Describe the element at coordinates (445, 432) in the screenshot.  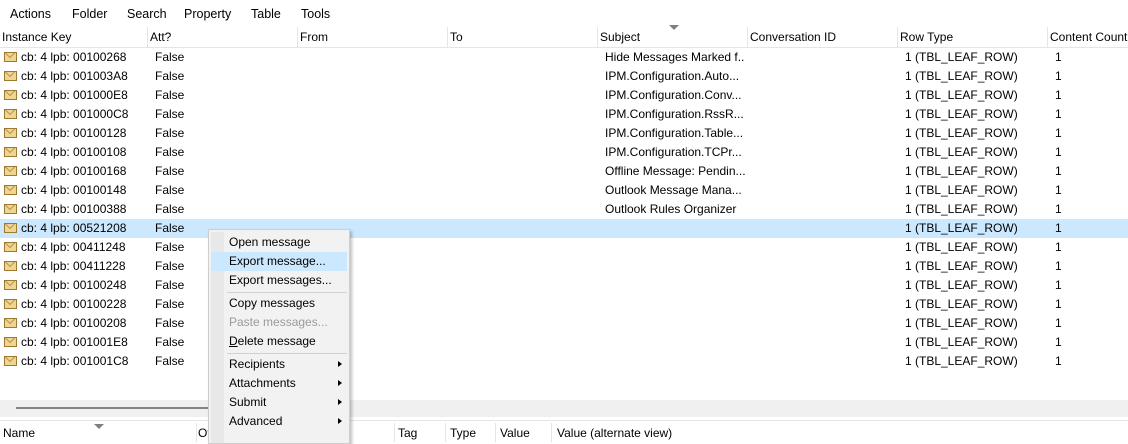
I see `column-divider` at that location.